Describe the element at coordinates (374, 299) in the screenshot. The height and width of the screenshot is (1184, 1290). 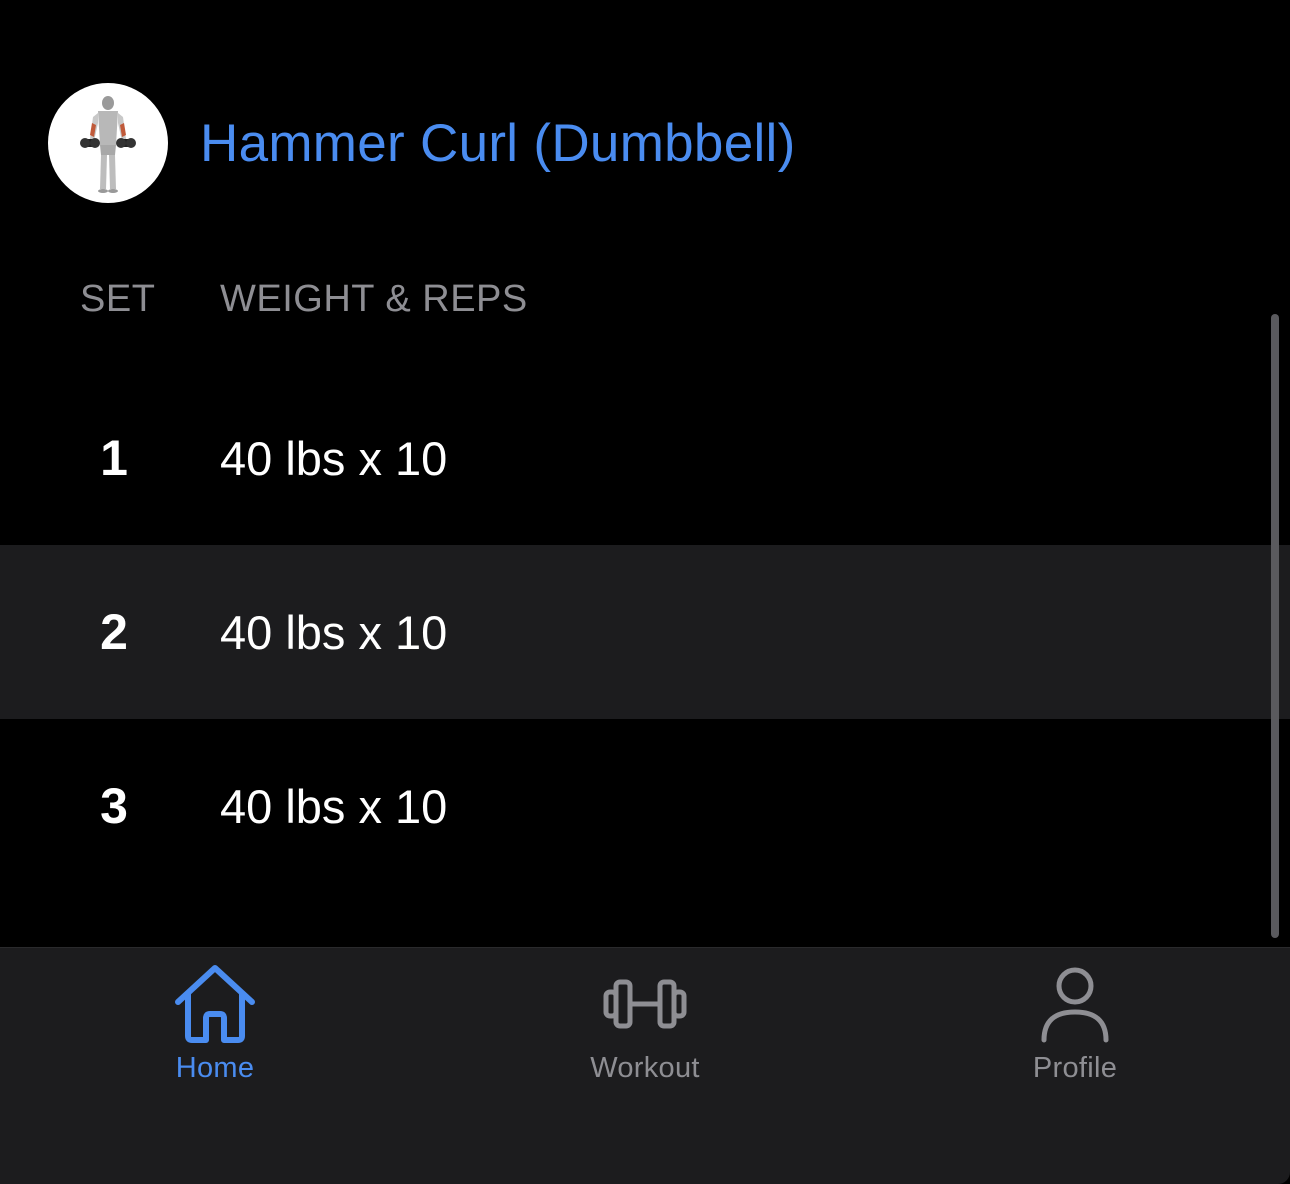
I see `column-header-weight-reps: WEIGHT & REPS` at that location.